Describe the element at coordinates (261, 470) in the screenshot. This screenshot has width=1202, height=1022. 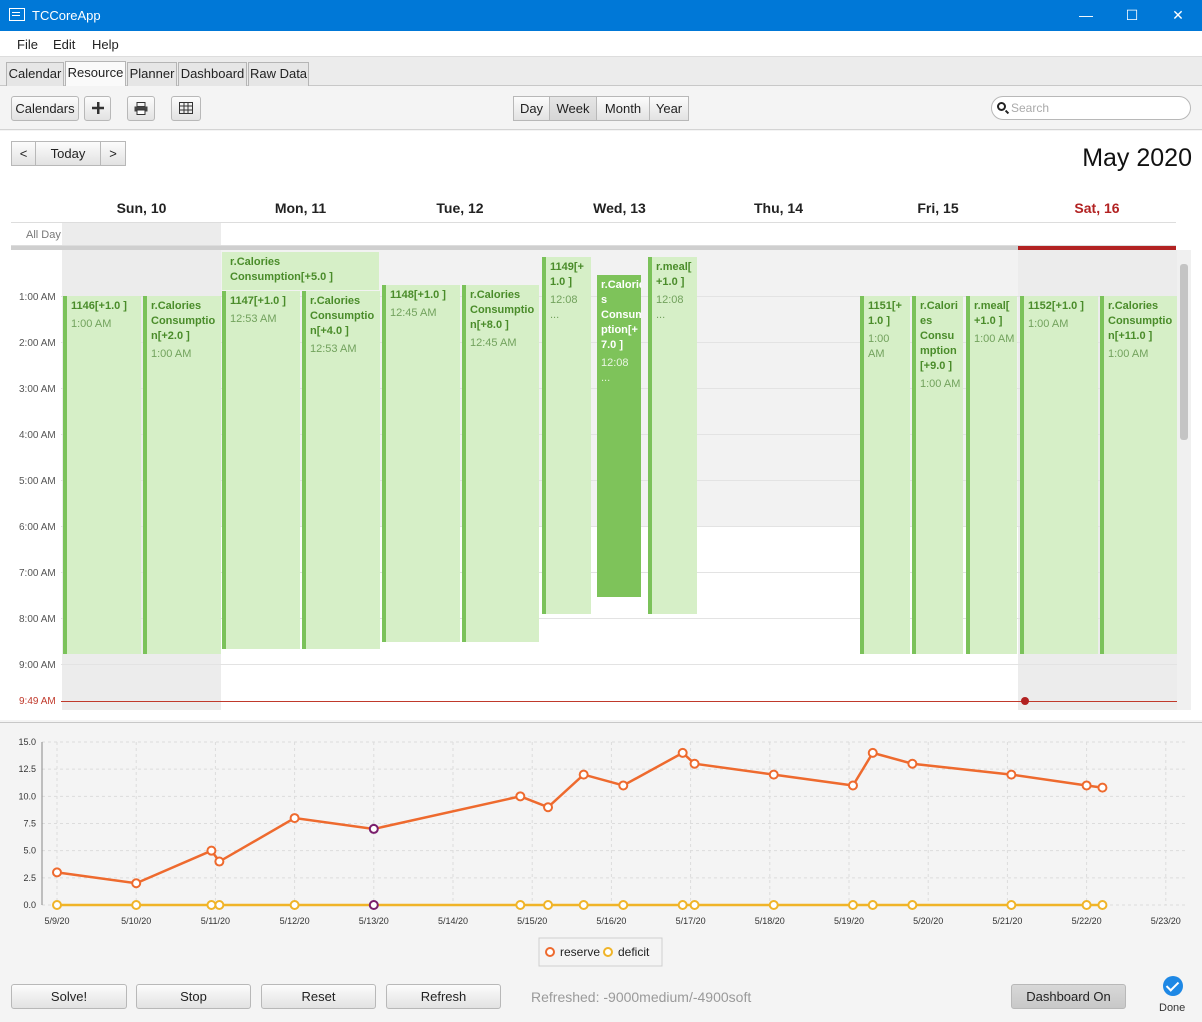
I see `calendar-event: 1147[+1.0 ] 12:53 AM` at that location.